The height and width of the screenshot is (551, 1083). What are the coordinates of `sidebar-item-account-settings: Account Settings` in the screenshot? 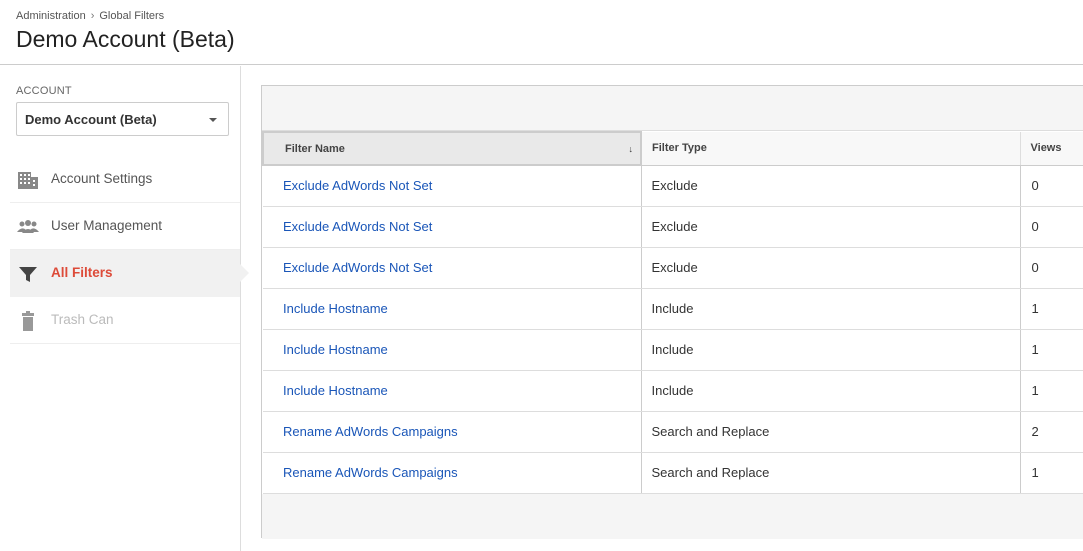 It's located at (125, 179).